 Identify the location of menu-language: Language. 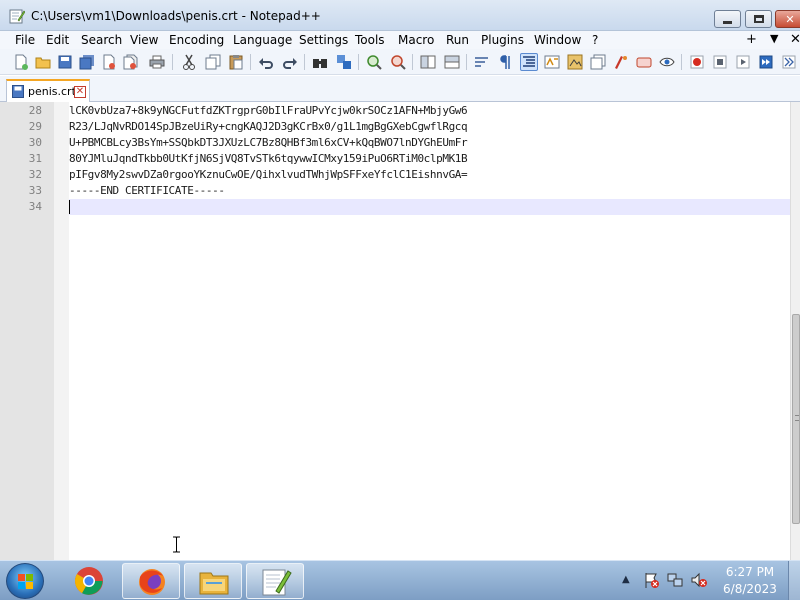
(262, 40).